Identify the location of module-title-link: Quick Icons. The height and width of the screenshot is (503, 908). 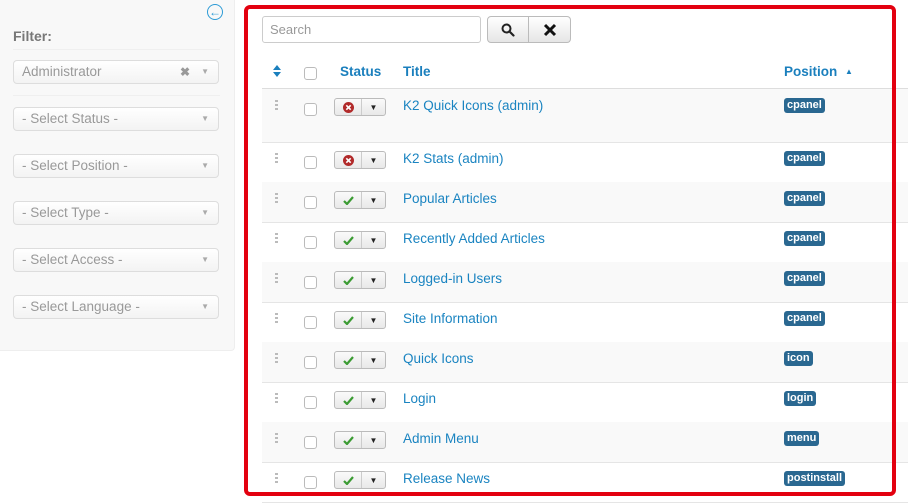
(438, 358).